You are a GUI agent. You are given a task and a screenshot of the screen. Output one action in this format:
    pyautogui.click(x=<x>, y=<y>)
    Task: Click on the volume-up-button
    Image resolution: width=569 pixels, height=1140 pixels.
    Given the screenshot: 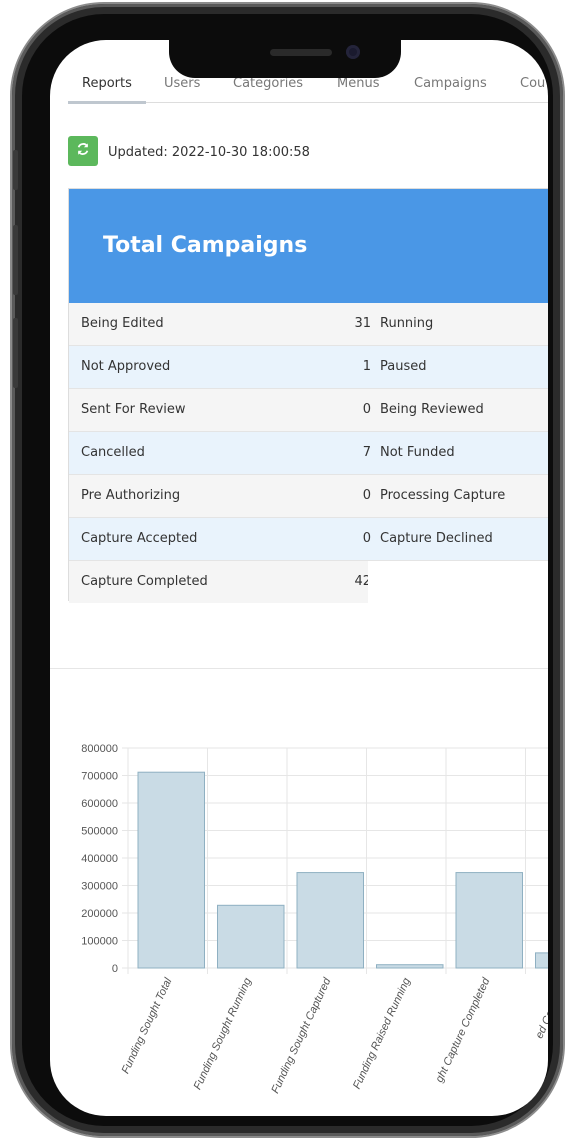 What is the action you would take?
    pyautogui.click(x=15, y=260)
    